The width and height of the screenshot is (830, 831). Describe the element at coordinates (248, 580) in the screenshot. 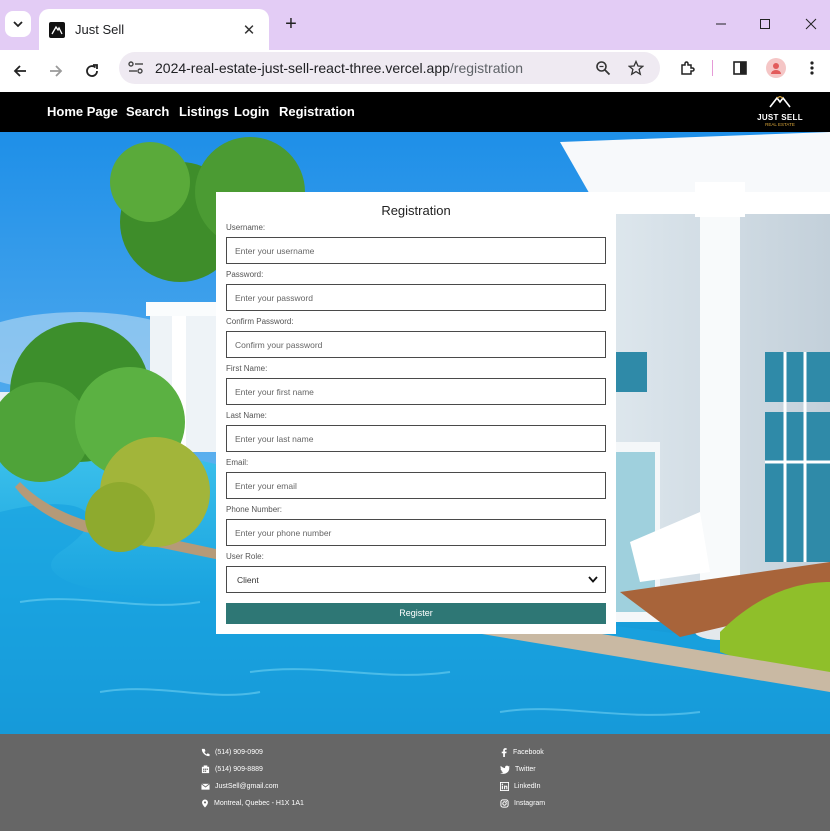

I see `user-role-value: Client` at that location.